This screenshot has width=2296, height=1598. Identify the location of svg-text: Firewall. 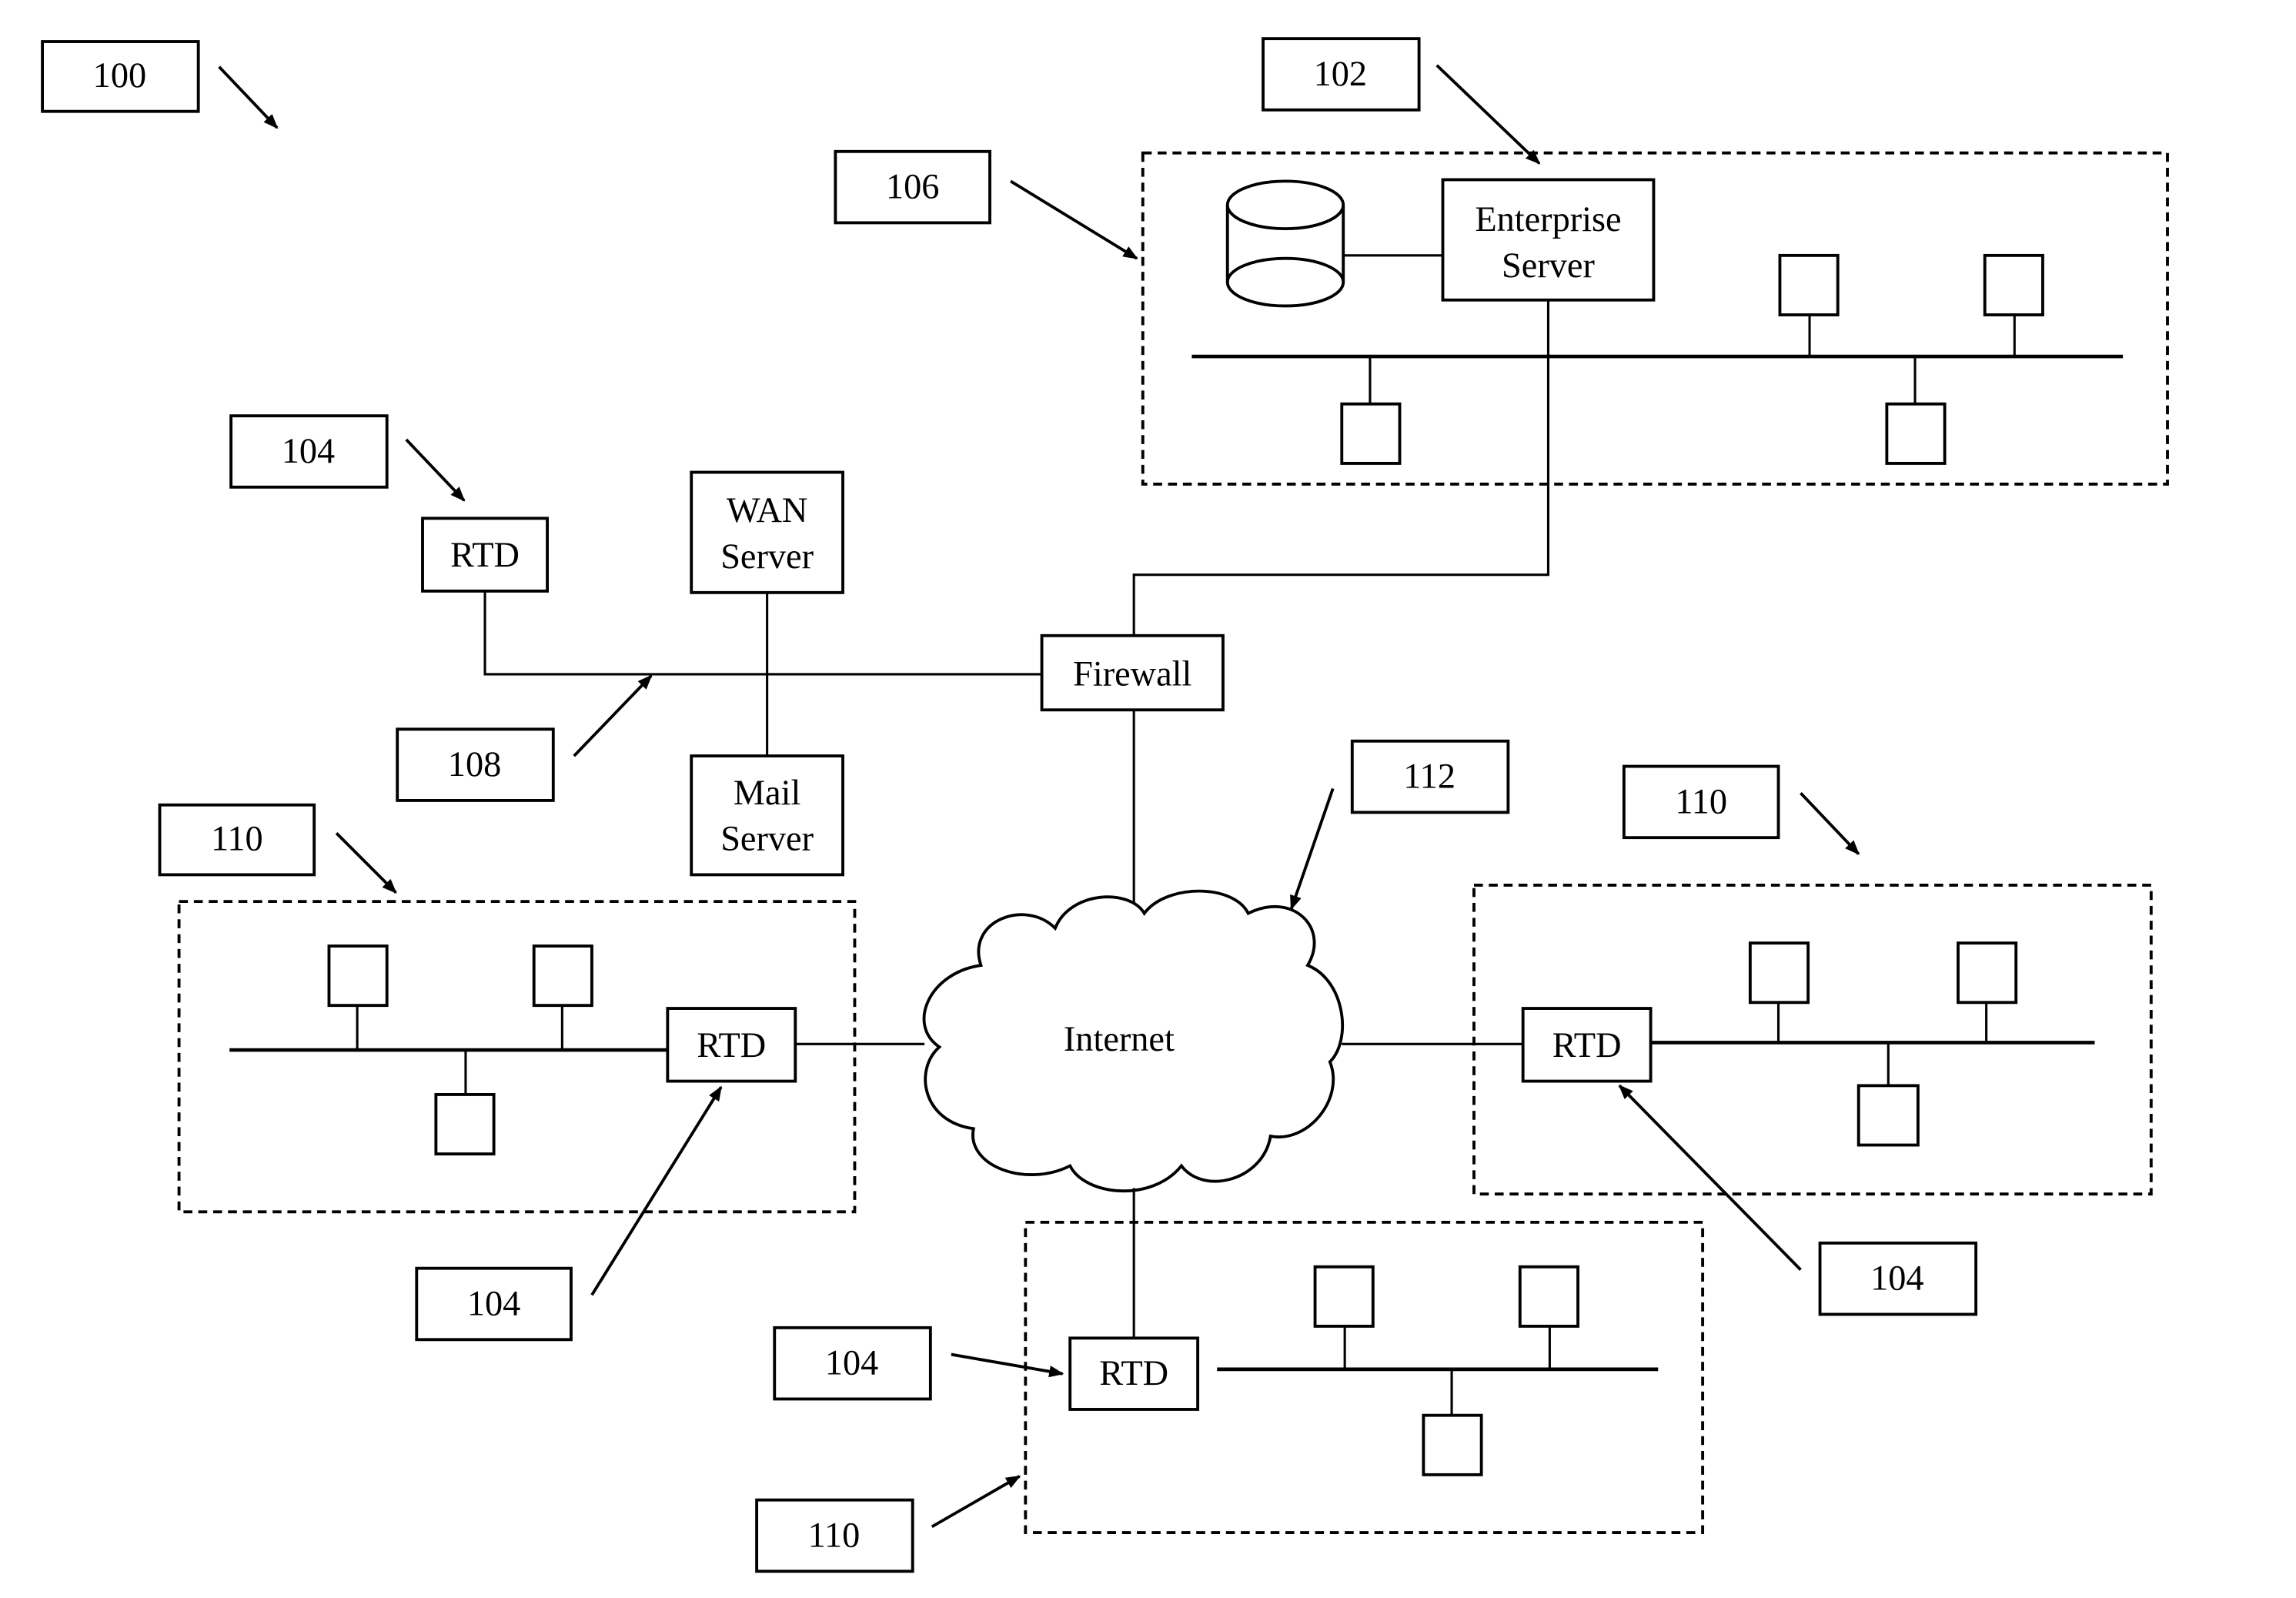
(1132, 674).